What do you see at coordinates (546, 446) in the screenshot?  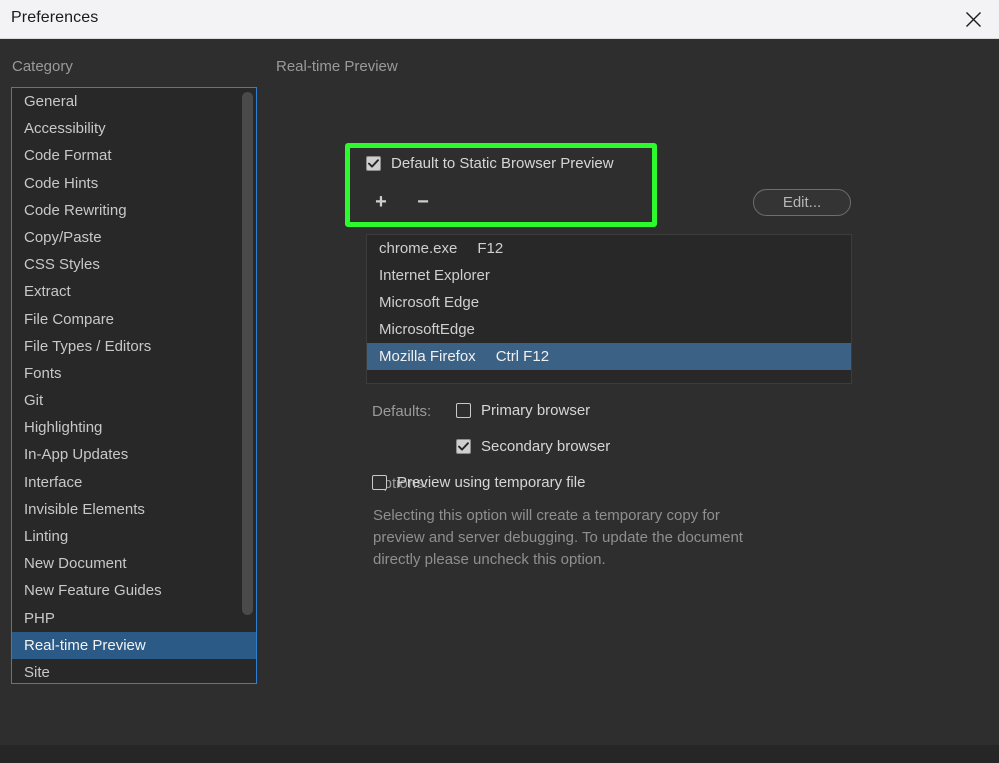 I see `secondary-browser-label: Secondary browser` at bounding box center [546, 446].